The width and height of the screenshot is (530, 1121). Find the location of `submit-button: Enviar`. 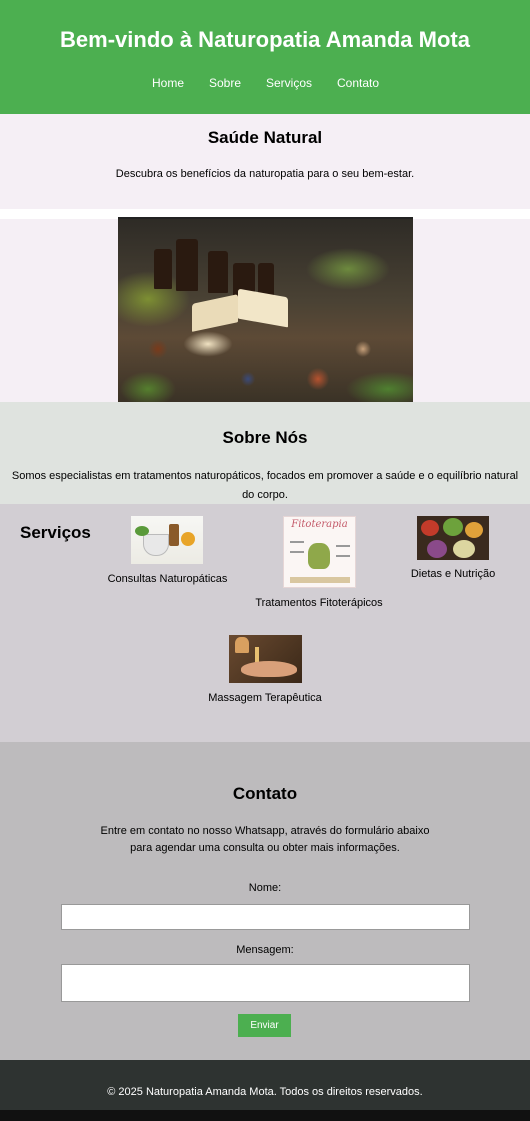

submit-button: Enviar is located at coordinates (264, 1025).